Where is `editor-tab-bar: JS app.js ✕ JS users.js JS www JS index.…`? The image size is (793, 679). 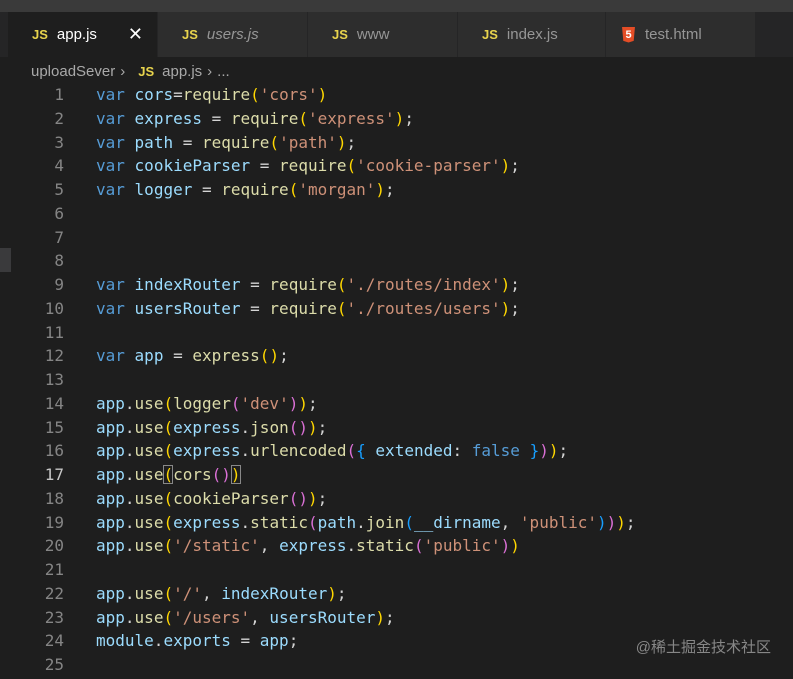 editor-tab-bar: JS app.js ✕ JS users.js JS www JS index.… is located at coordinates (396, 34).